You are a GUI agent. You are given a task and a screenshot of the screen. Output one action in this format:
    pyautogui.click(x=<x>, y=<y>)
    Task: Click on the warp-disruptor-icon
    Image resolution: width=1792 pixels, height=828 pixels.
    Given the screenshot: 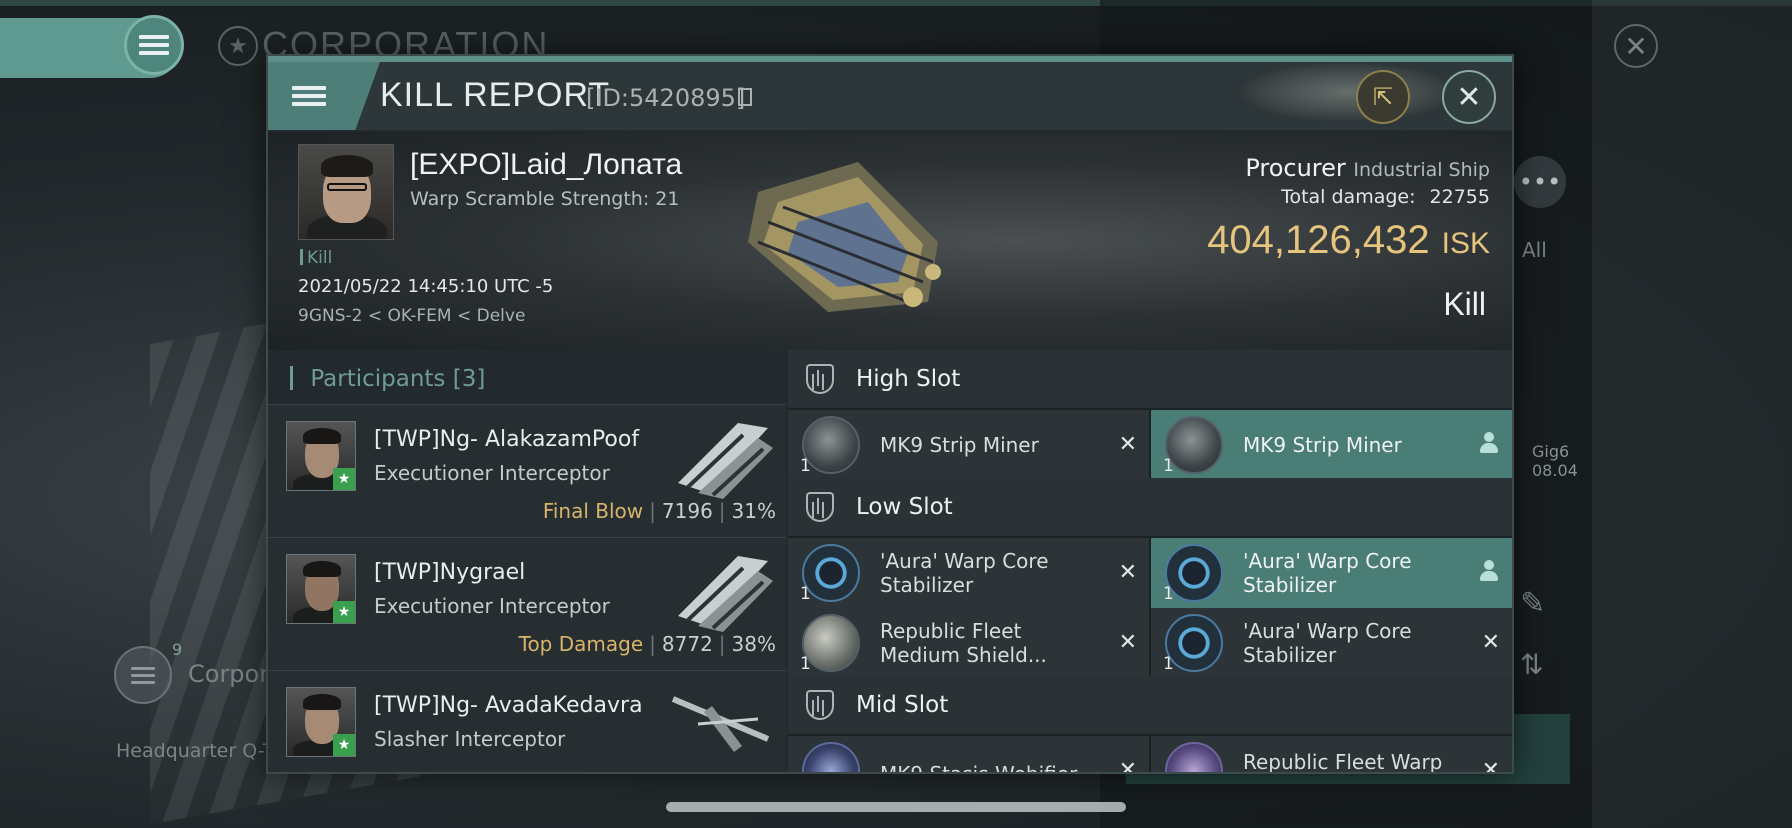 What is the action you would take?
    pyautogui.click(x=1194, y=757)
    